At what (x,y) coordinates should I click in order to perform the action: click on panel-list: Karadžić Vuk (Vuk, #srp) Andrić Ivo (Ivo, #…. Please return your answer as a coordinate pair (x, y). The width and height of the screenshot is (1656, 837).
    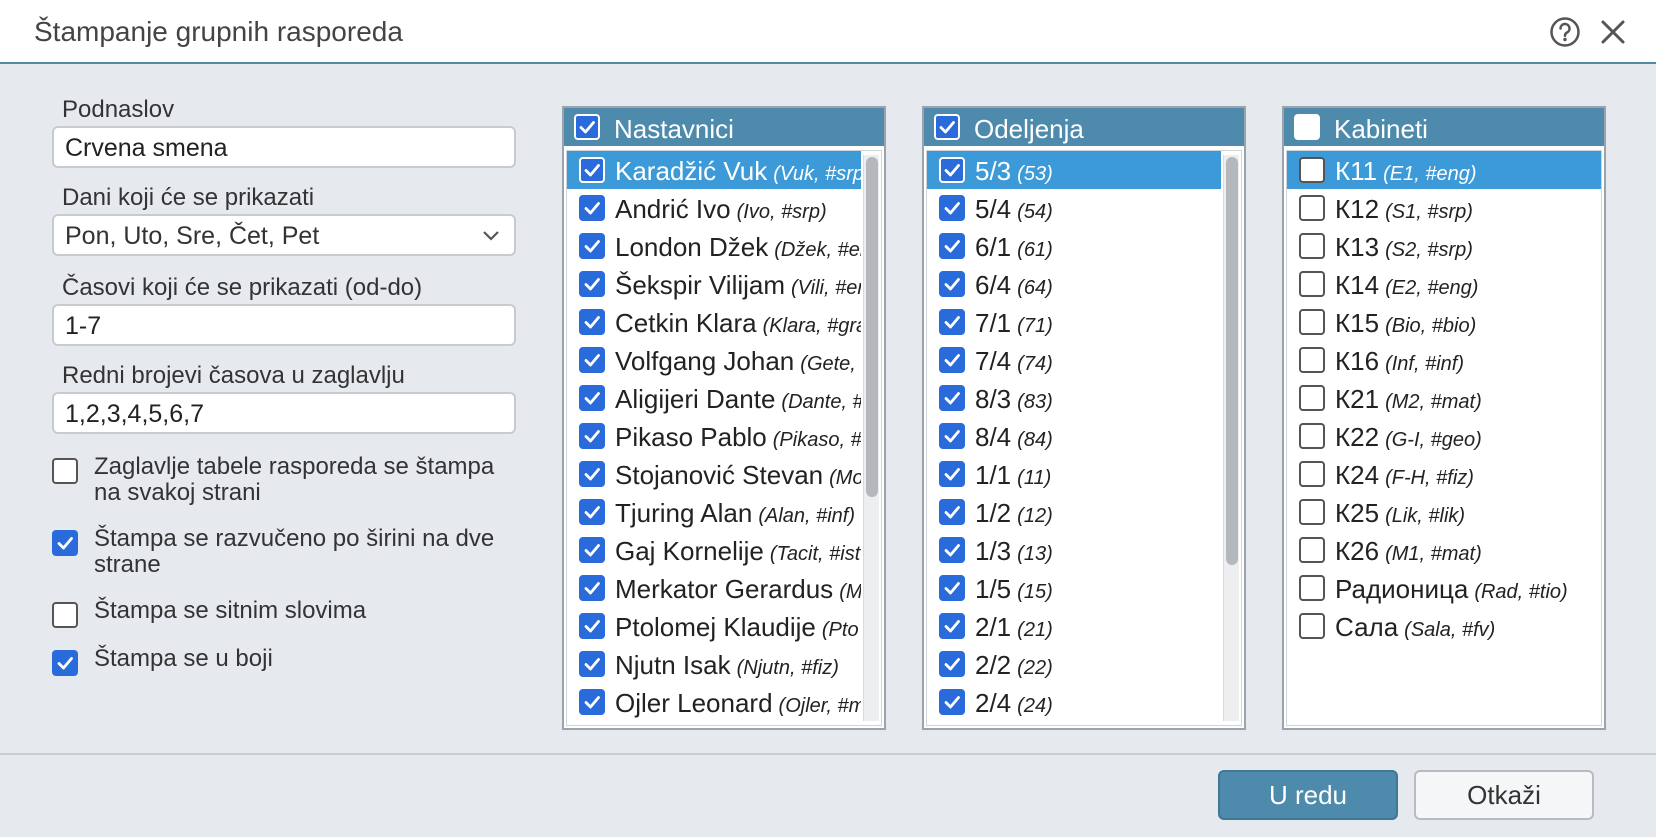
    Looking at the image, I should click on (724, 438).